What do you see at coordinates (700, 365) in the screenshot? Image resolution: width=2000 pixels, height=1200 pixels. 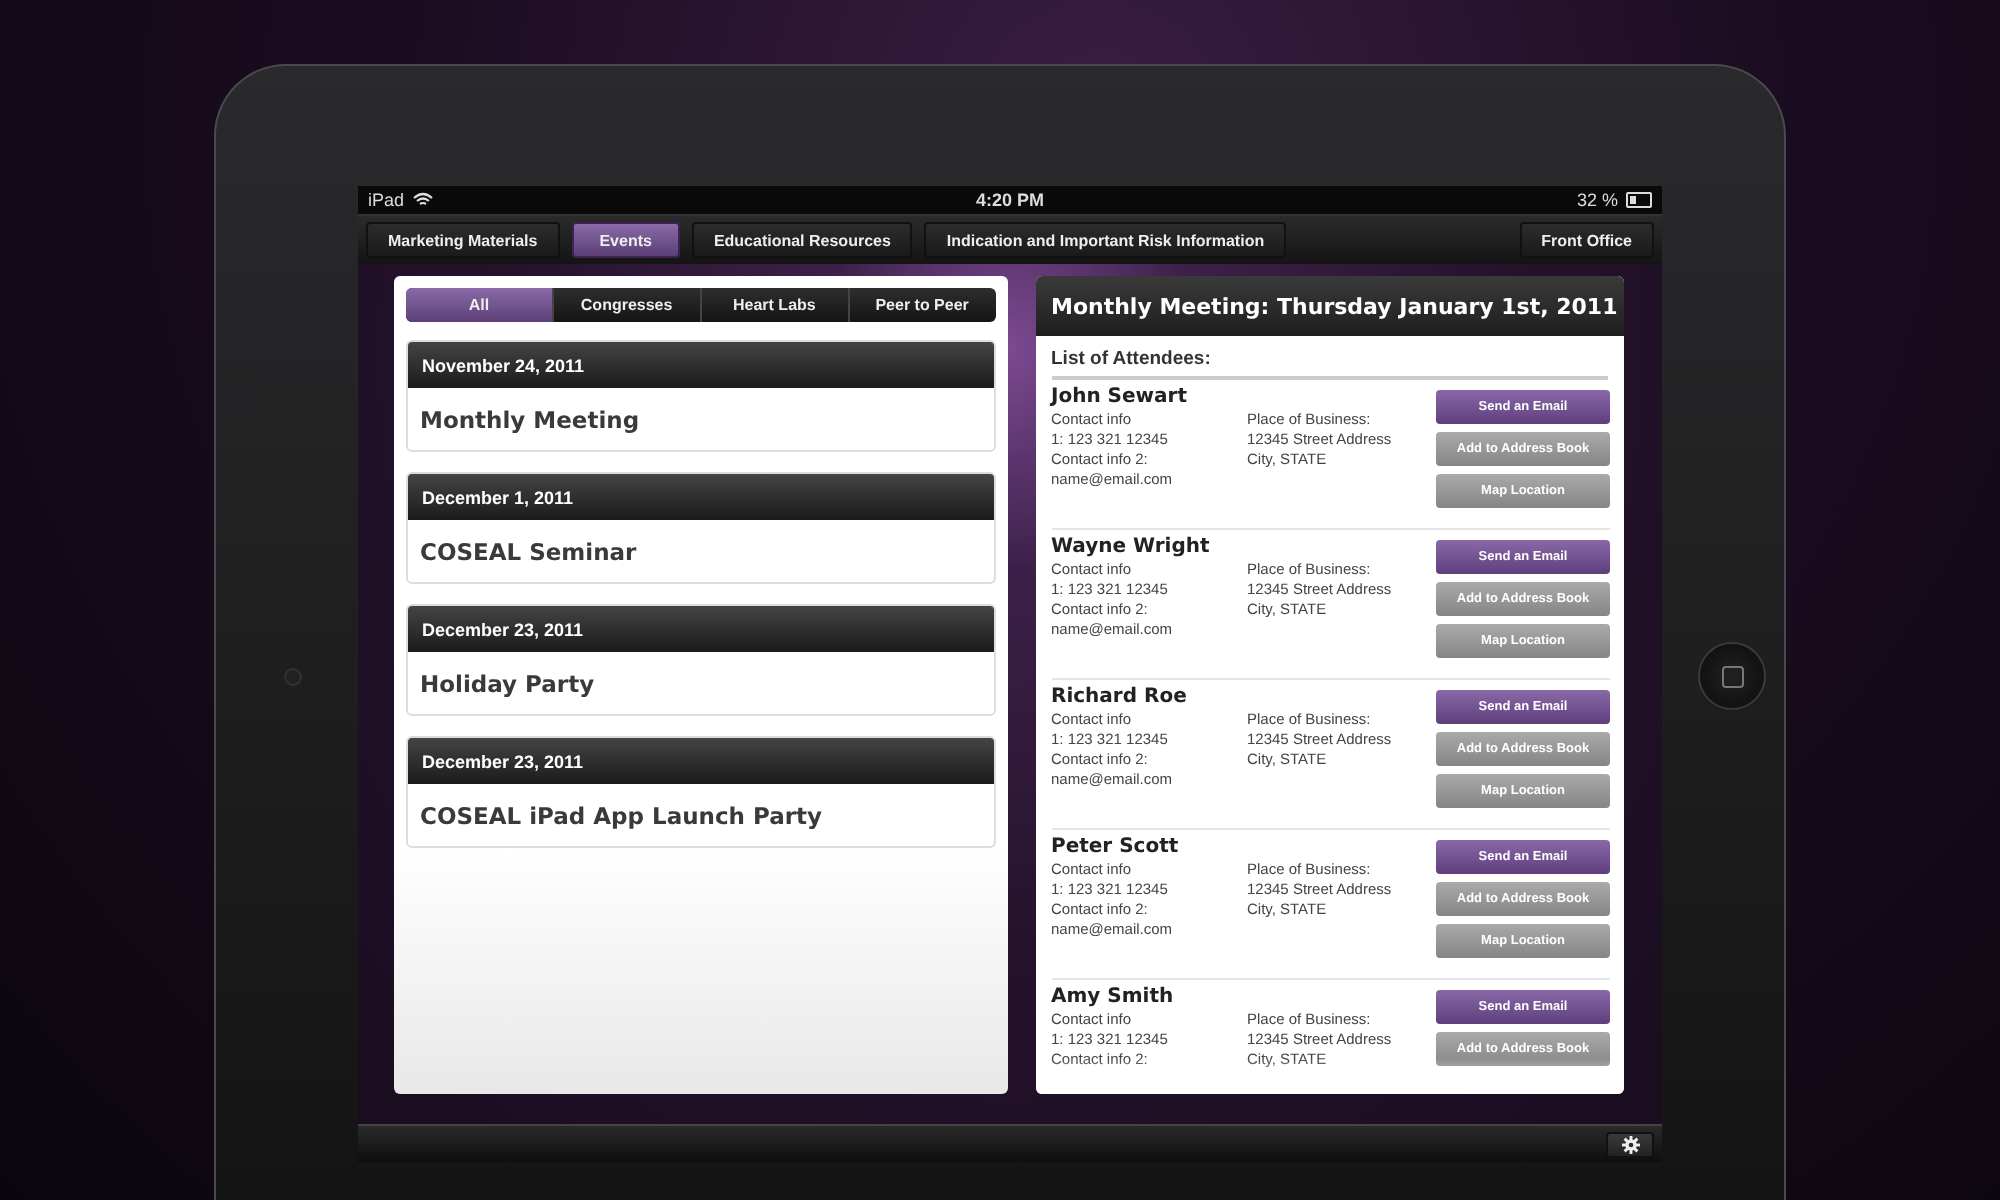 I see `event-date: November 24, 2011` at bounding box center [700, 365].